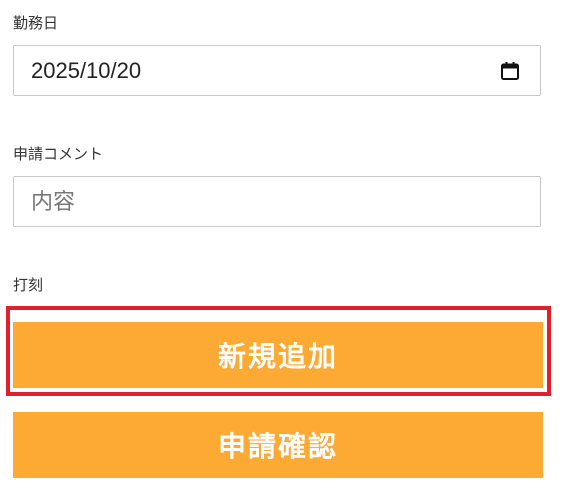 Image resolution: width=564 pixels, height=490 pixels. Describe the element at coordinates (86, 70) in the screenshot. I see `work-date-value: 2025/10/20` at that location.